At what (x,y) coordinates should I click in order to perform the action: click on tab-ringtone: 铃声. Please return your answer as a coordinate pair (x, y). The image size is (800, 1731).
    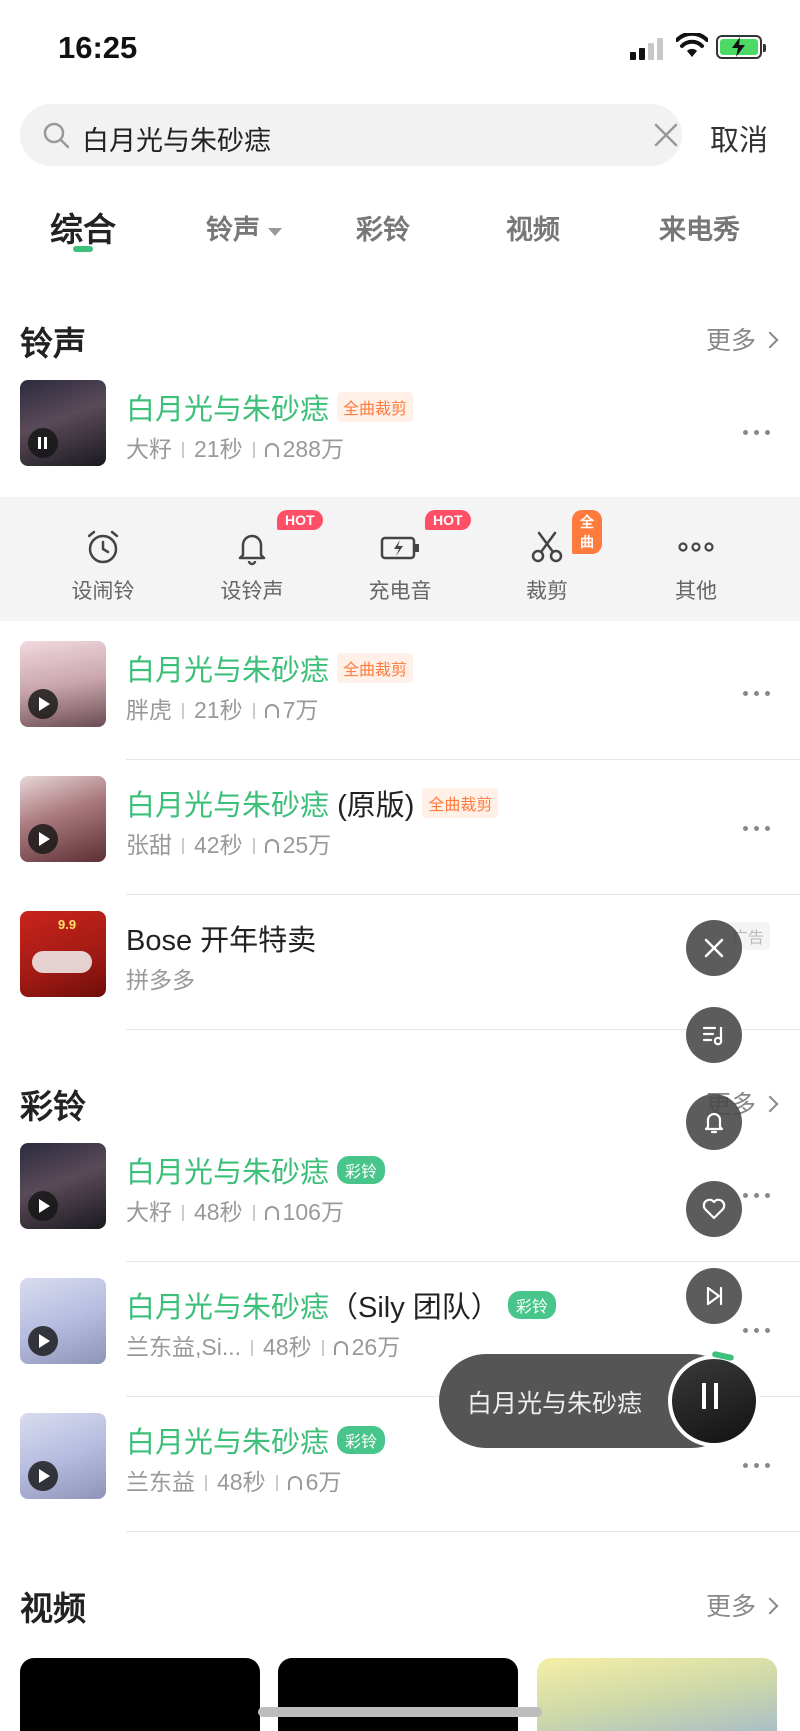
    Looking at the image, I should click on (244, 227).